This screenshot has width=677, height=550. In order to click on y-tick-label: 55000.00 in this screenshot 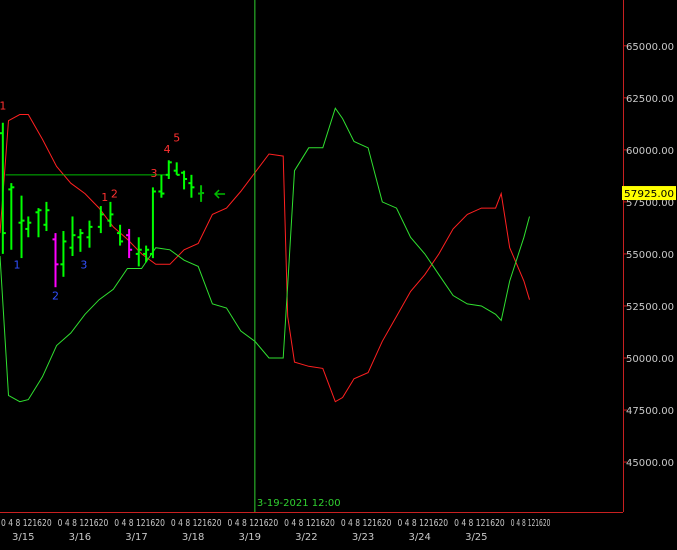, I will do `click(650, 255)`.